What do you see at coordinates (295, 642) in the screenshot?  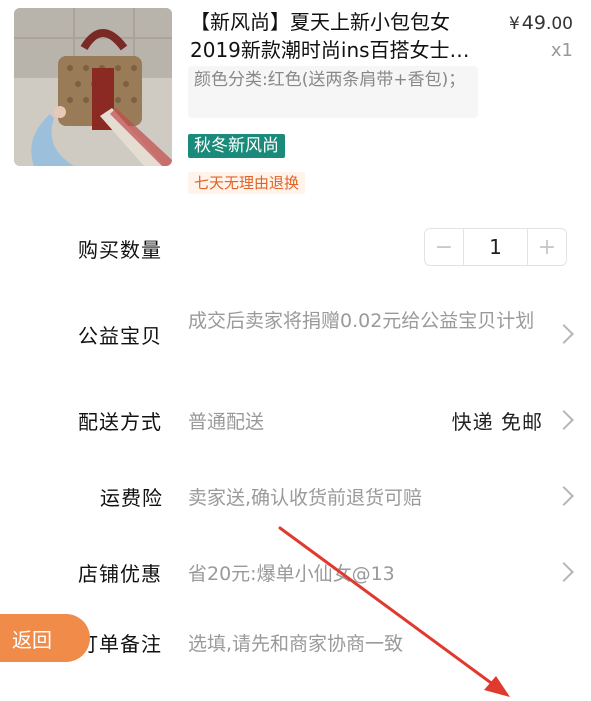 I see `note-input: 选填,请先和商家协商一致` at bounding box center [295, 642].